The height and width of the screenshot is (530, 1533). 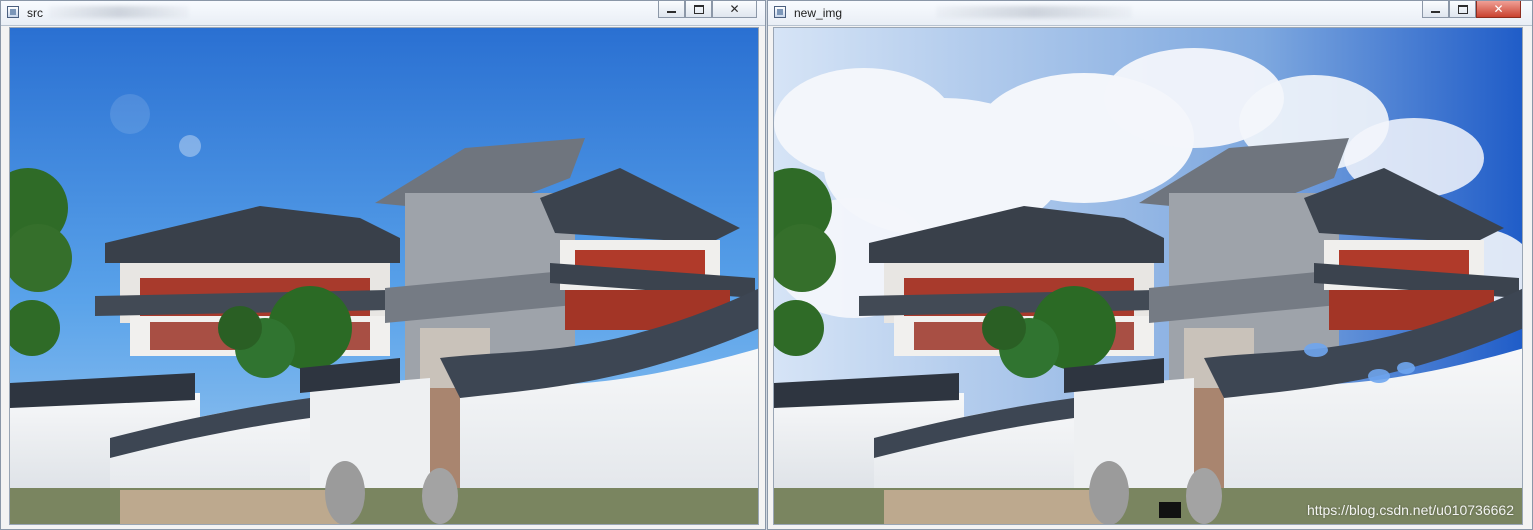 What do you see at coordinates (35, 13) in the screenshot?
I see `window-title: src` at bounding box center [35, 13].